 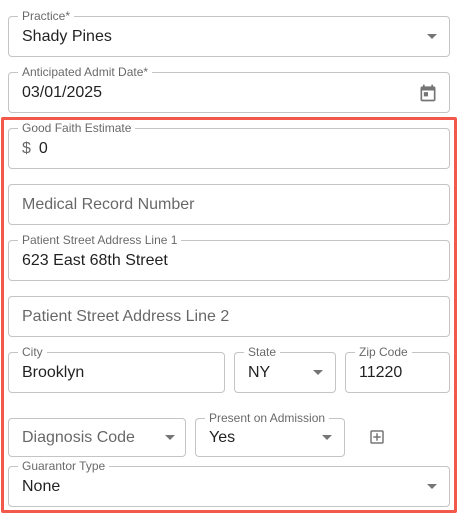 I want to click on medical-record-number-placeholder: Medical Record Number, so click(x=108, y=204).